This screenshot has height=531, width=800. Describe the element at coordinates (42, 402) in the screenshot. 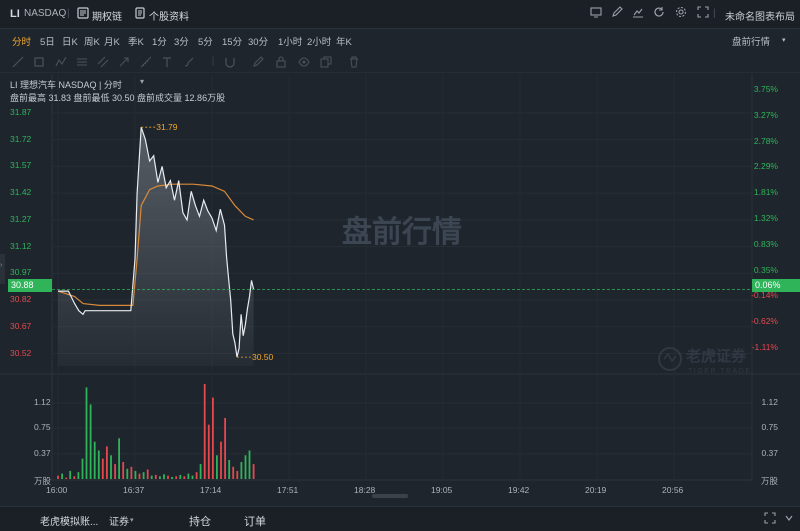

I see `volume-axis-label: 1.12` at that location.